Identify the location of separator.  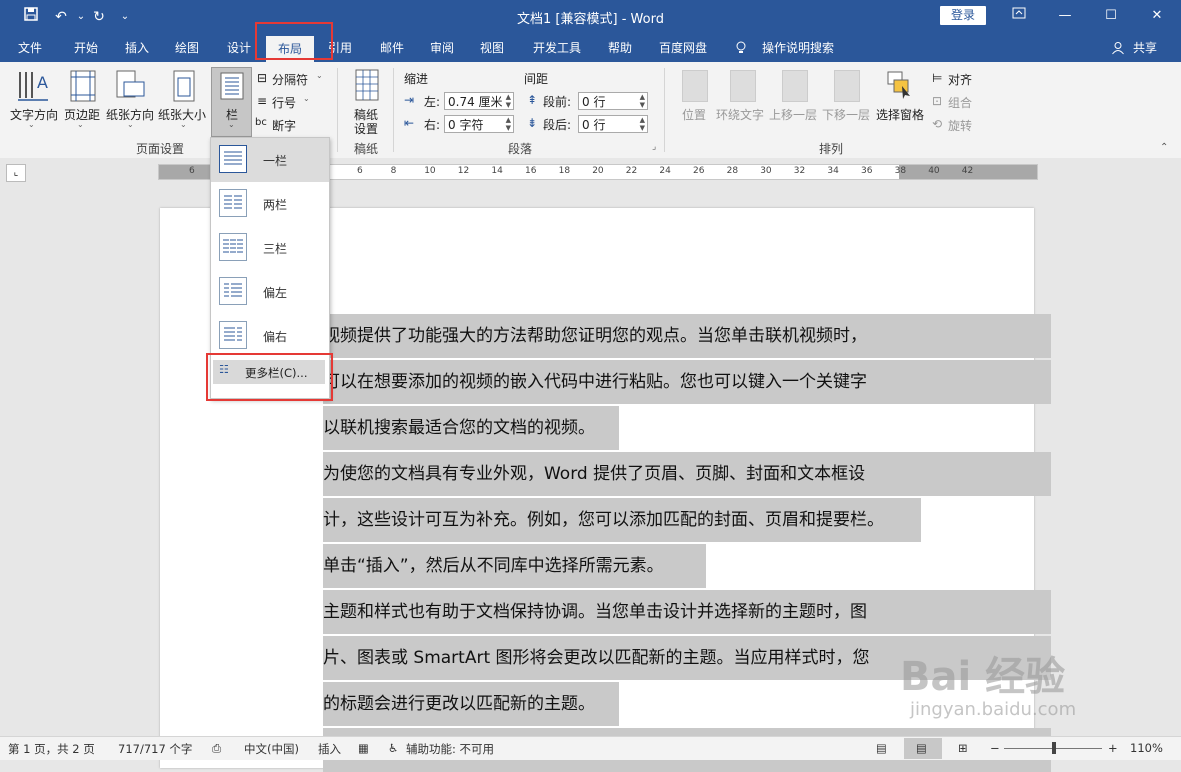
(337, 110).